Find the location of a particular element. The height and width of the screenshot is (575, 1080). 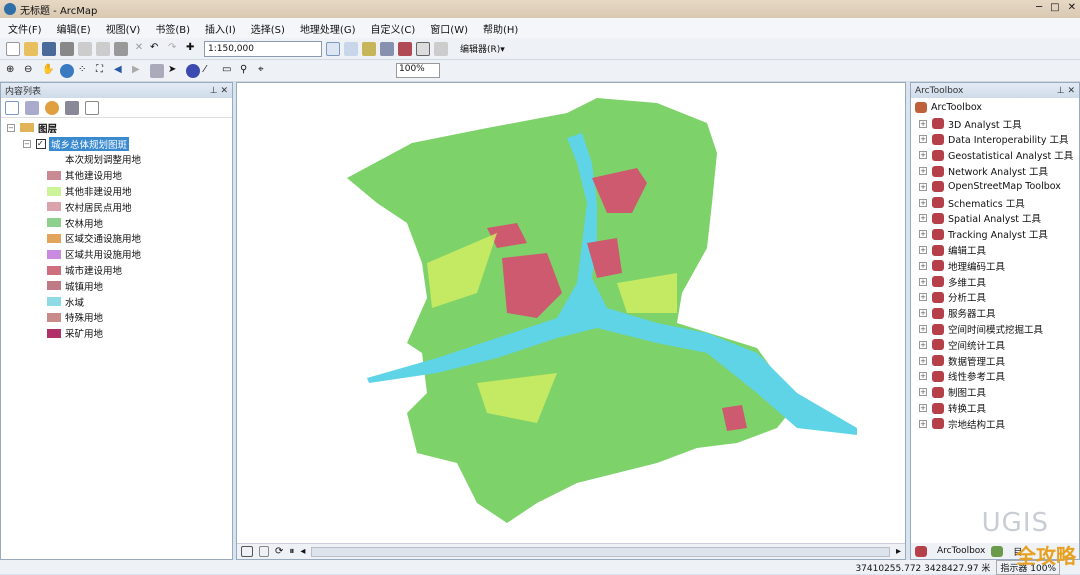

cut-icon is located at coordinates (85, 48).